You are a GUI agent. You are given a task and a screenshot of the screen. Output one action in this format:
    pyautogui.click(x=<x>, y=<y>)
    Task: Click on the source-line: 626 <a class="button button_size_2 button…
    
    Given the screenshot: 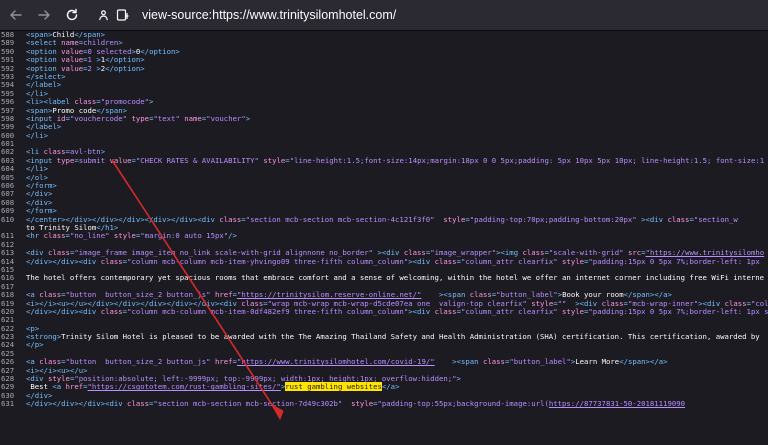 What is the action you would take?
    pyautogui.click(x=384, y=362)
    